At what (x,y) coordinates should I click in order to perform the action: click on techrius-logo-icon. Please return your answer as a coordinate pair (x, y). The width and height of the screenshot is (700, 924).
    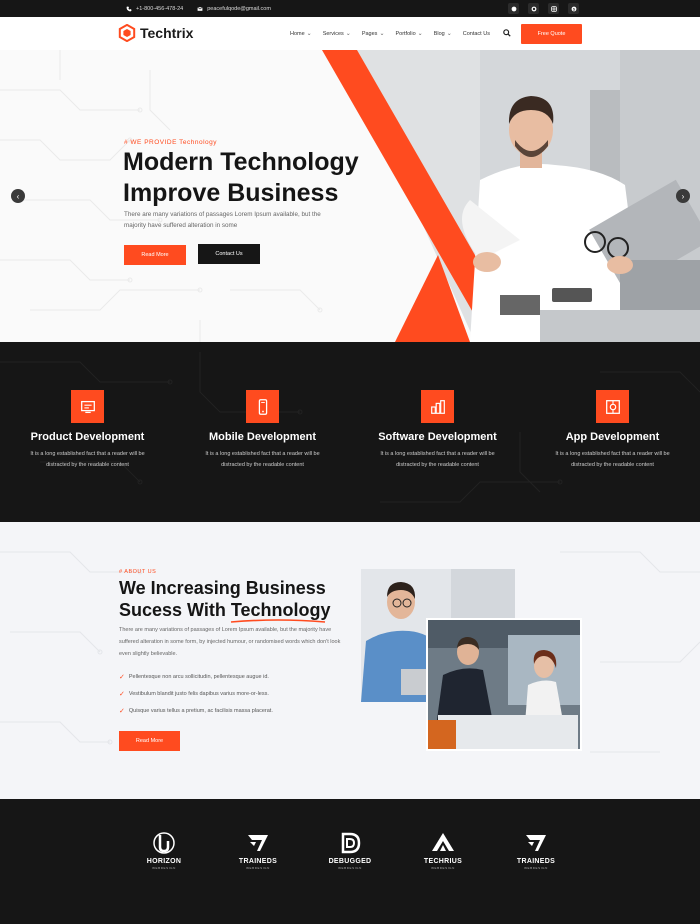
    Looking at the image, I should click on (443, 842).